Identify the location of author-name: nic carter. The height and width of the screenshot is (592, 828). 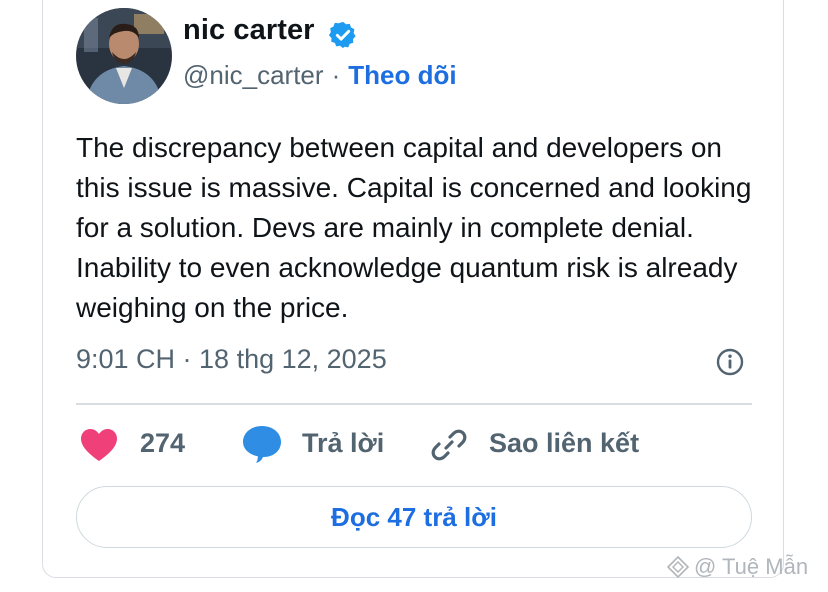
(249, 30).